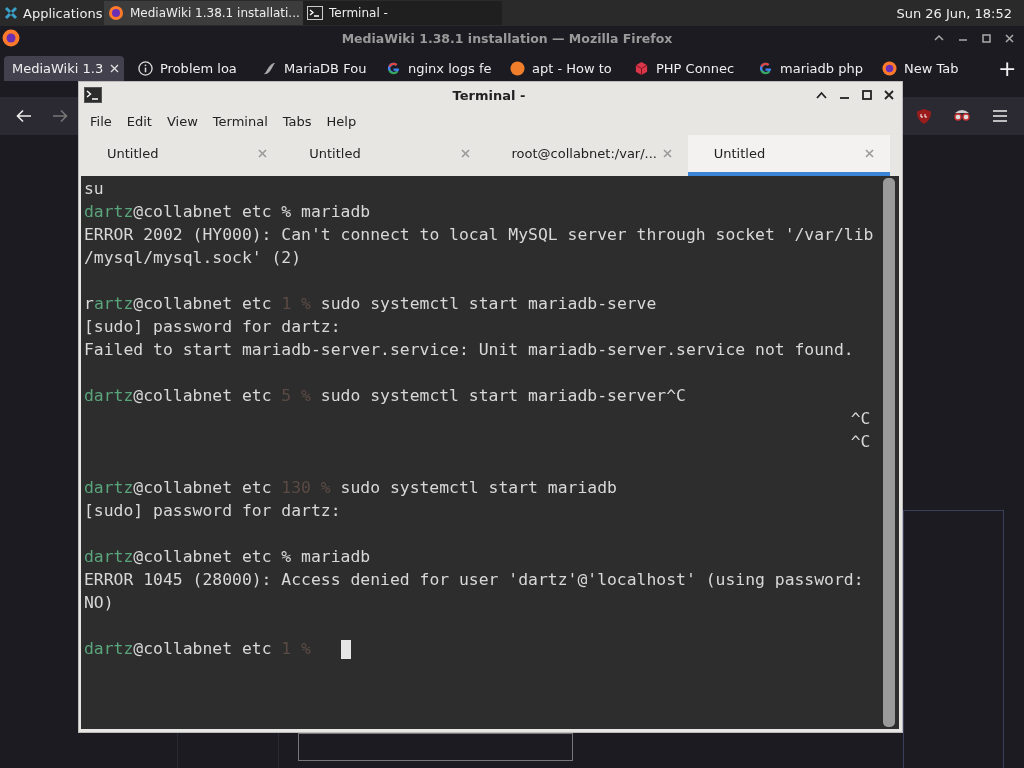  What do you see at coordinates (809, 68) in the screenshot?
I see `browser-tab: mariadb php` at bounding box center [809, 68].